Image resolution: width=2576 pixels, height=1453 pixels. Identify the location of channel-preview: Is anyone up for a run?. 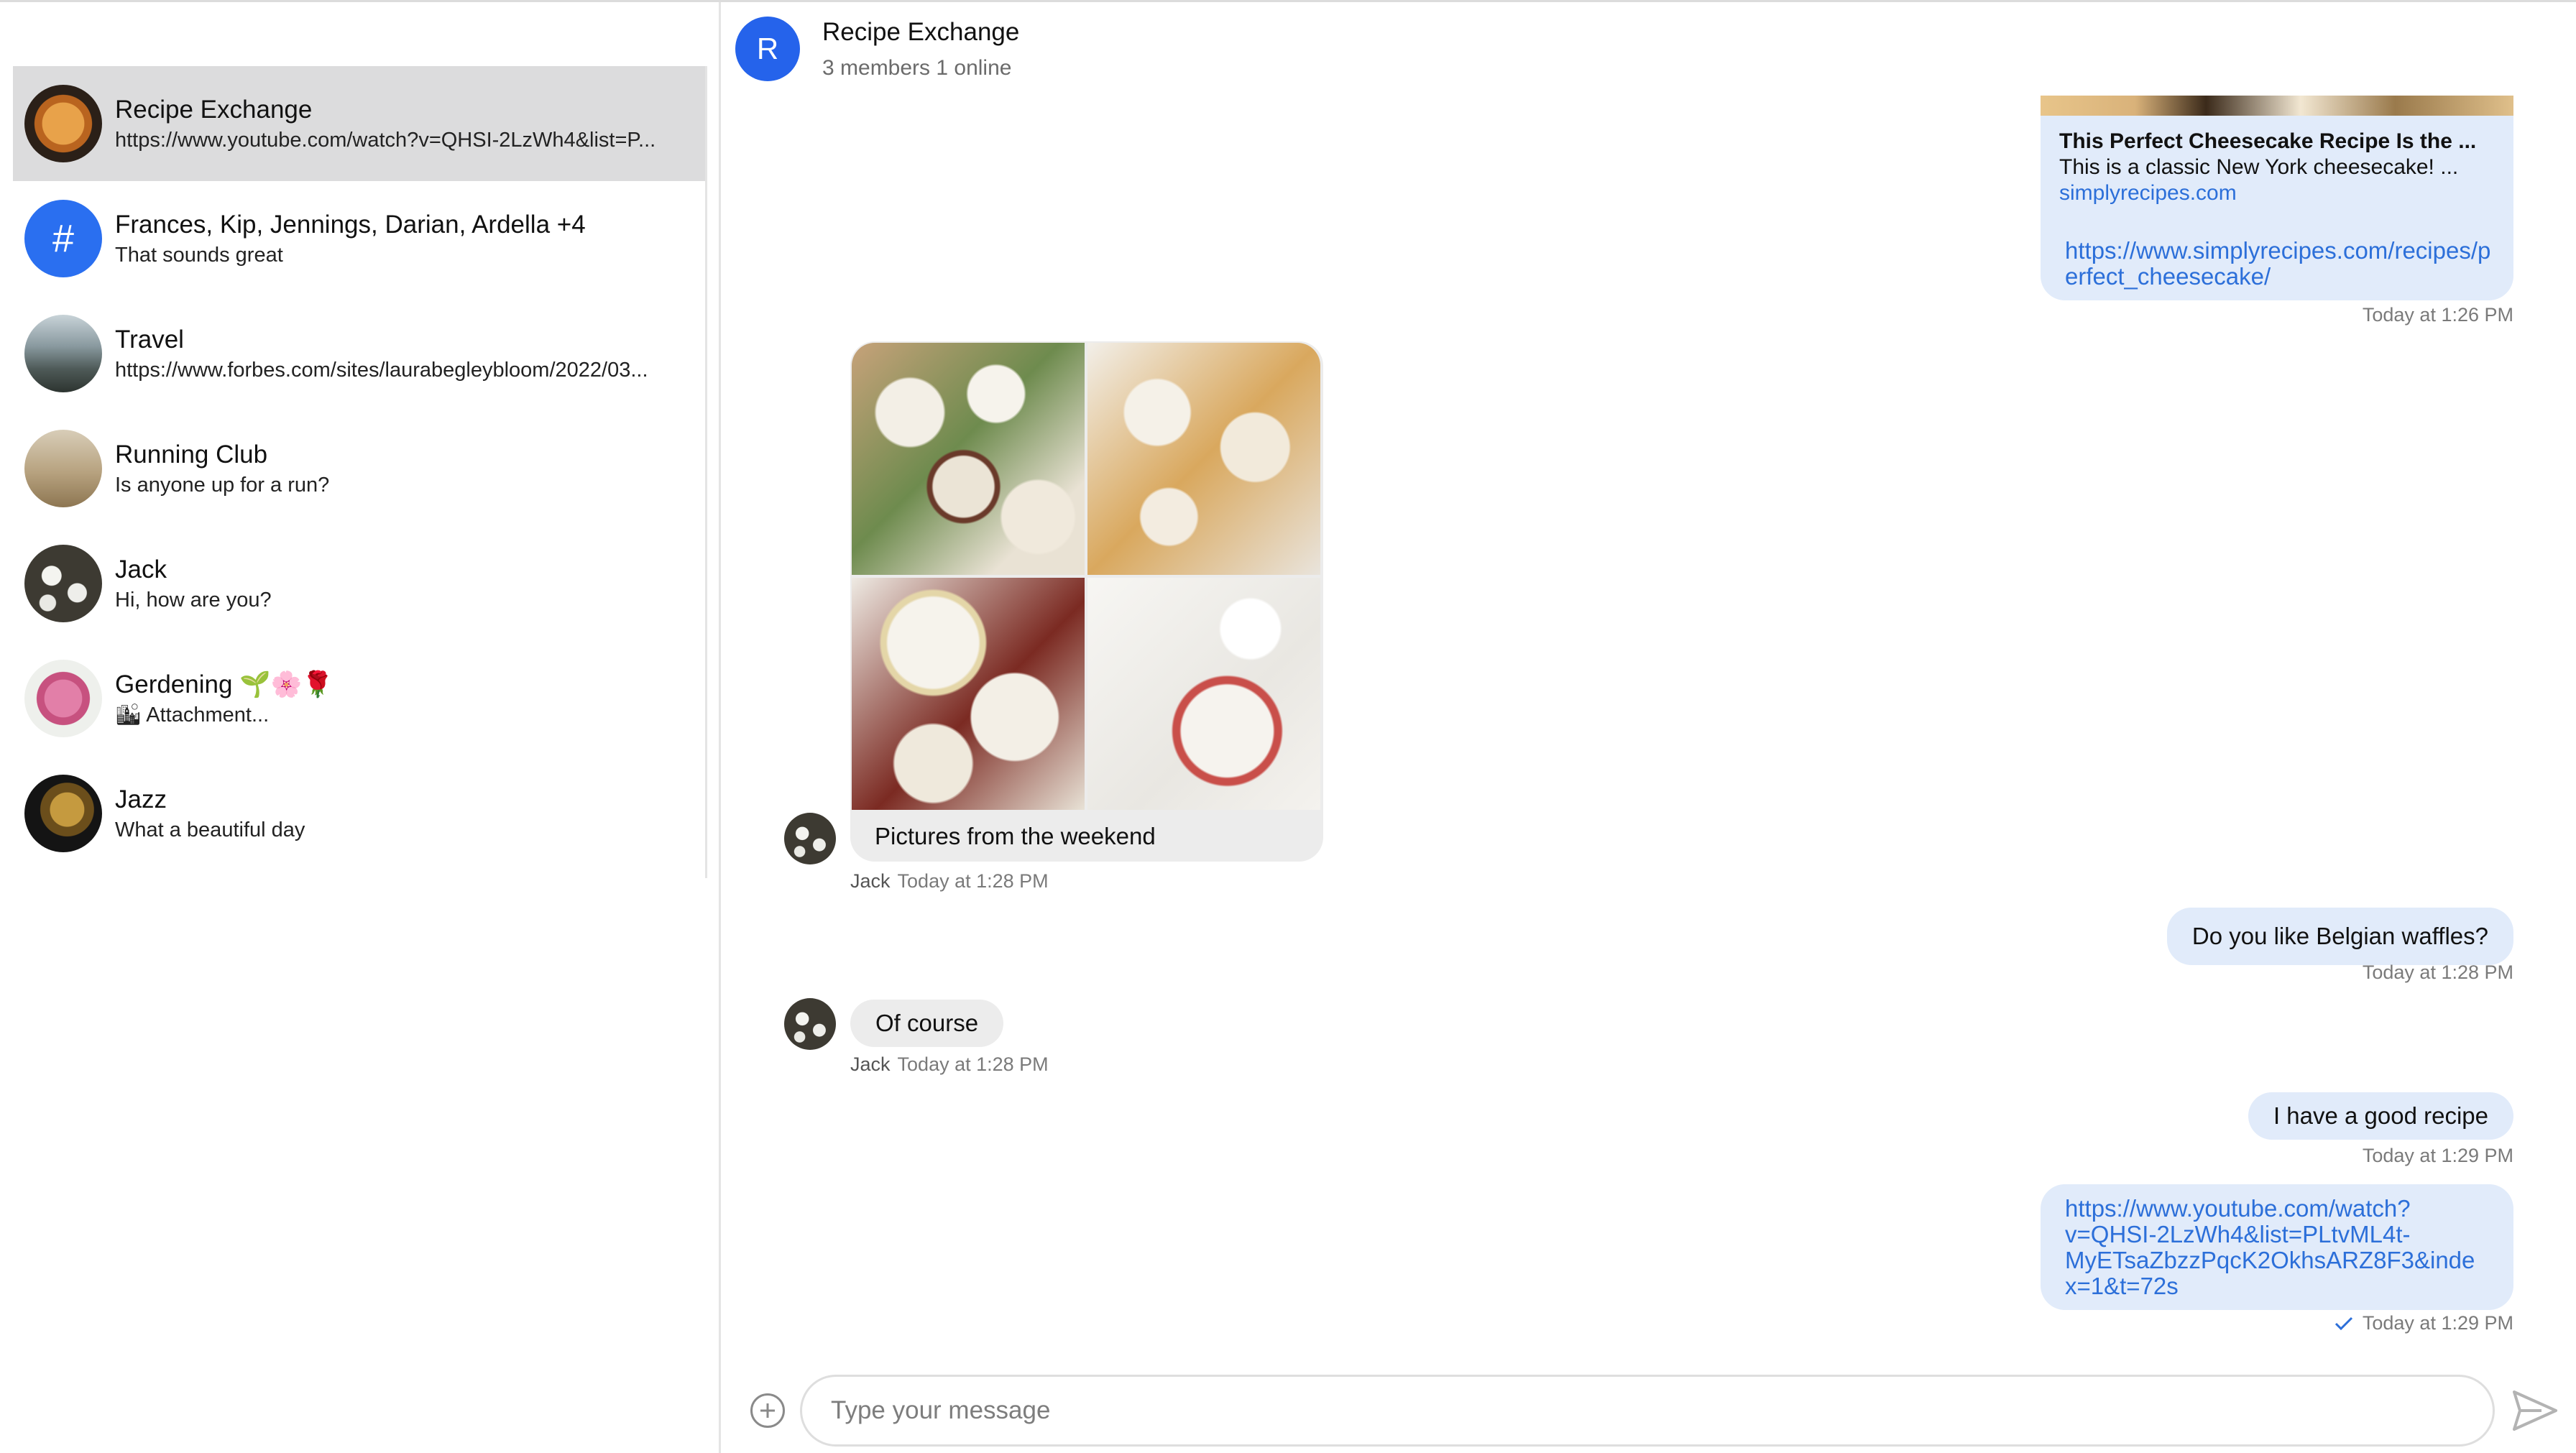
(222, 486).